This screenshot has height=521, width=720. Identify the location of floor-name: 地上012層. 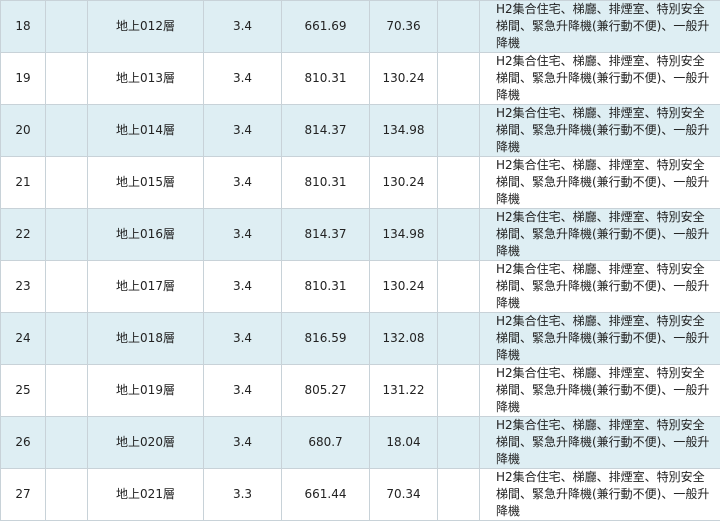
(146, 27).